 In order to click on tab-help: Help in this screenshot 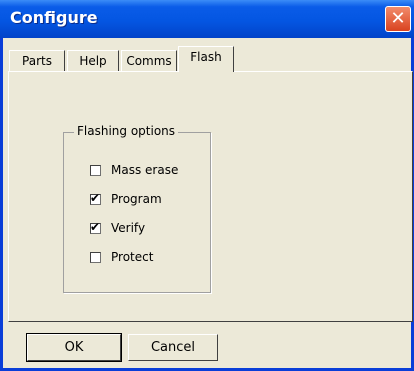, I will do `click(93, 61)`.